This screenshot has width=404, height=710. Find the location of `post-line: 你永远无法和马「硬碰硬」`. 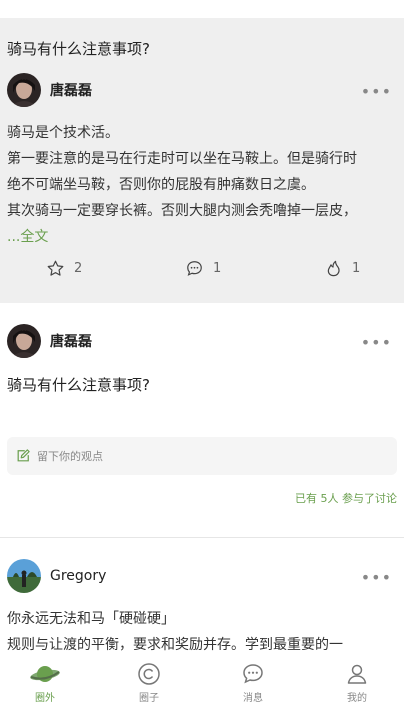

post-line: 你永远无法和马「硬碰硬」 is located at coordinates (91, 619).